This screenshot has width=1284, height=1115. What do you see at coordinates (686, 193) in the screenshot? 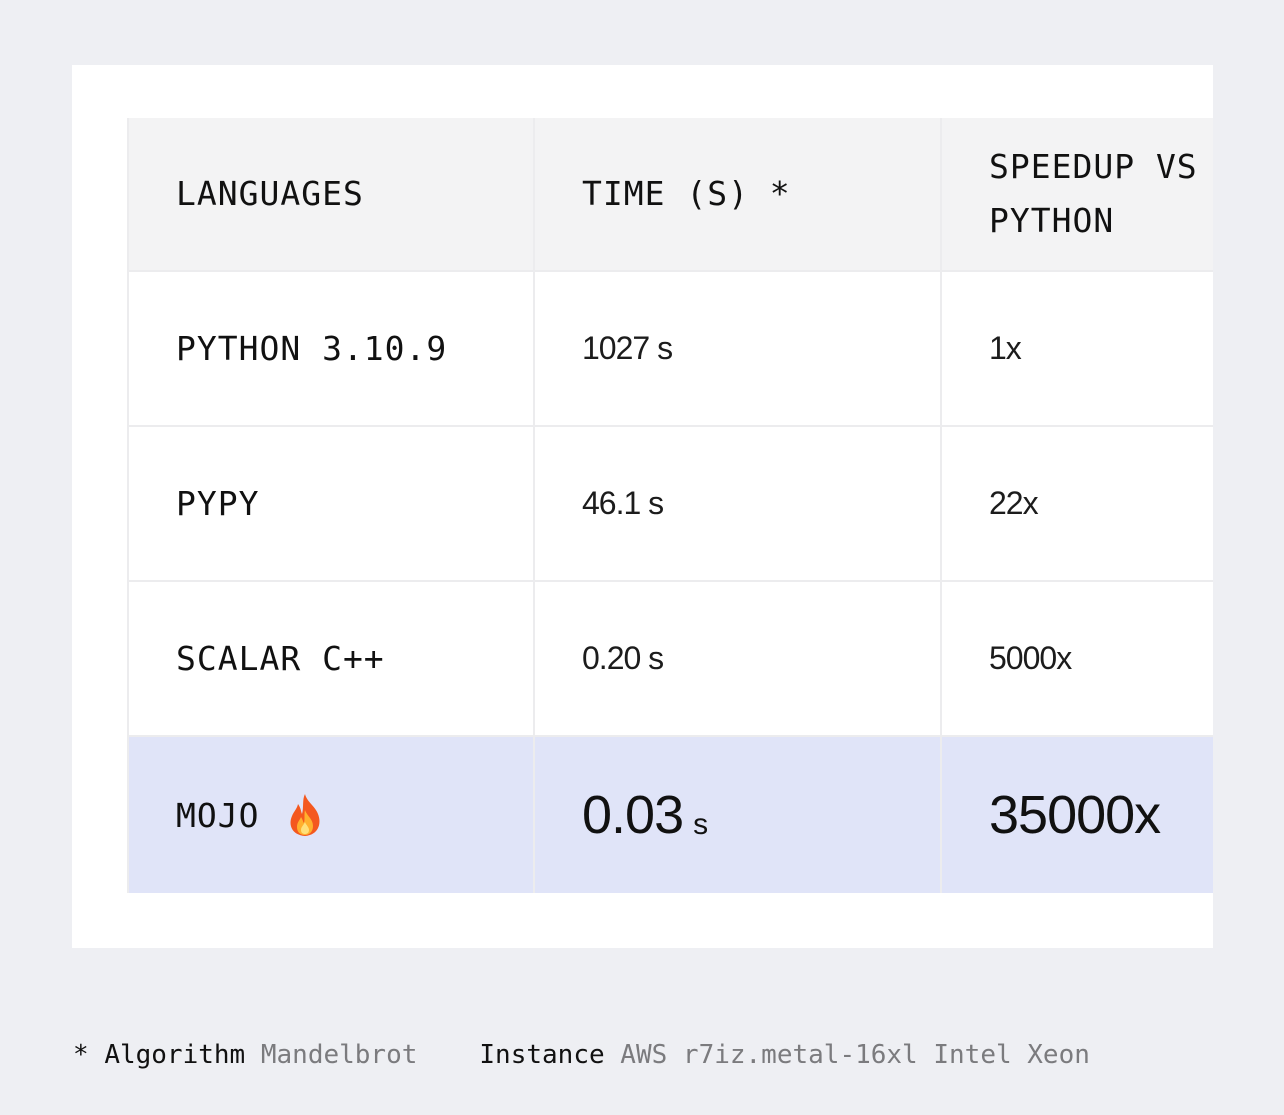
I see `header-time-label: TIME (S) *` at bounding box center [686, 193].